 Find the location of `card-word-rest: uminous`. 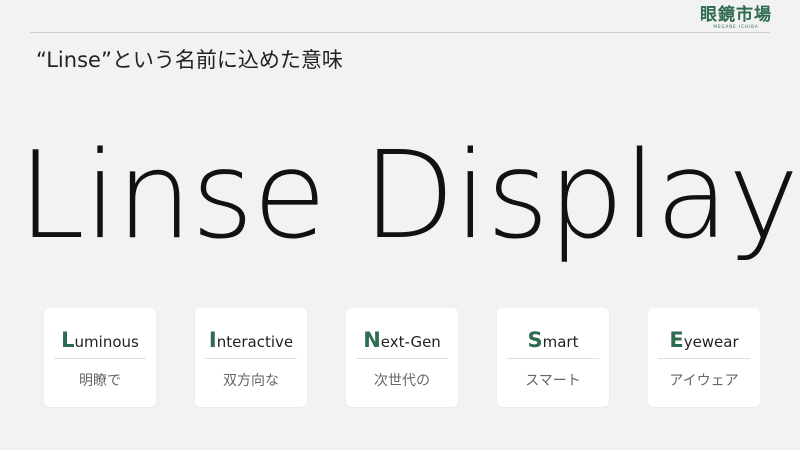

card-word-rest: uminous is located at coordinates (106, 342).